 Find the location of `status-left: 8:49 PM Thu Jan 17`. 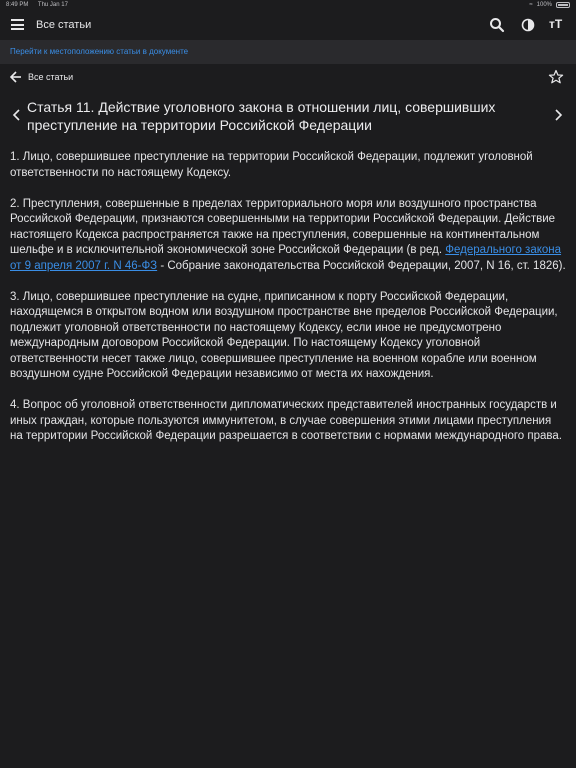

status-left: 8:49 PM Thu Jan 17 is located at coordinates (41, 5).